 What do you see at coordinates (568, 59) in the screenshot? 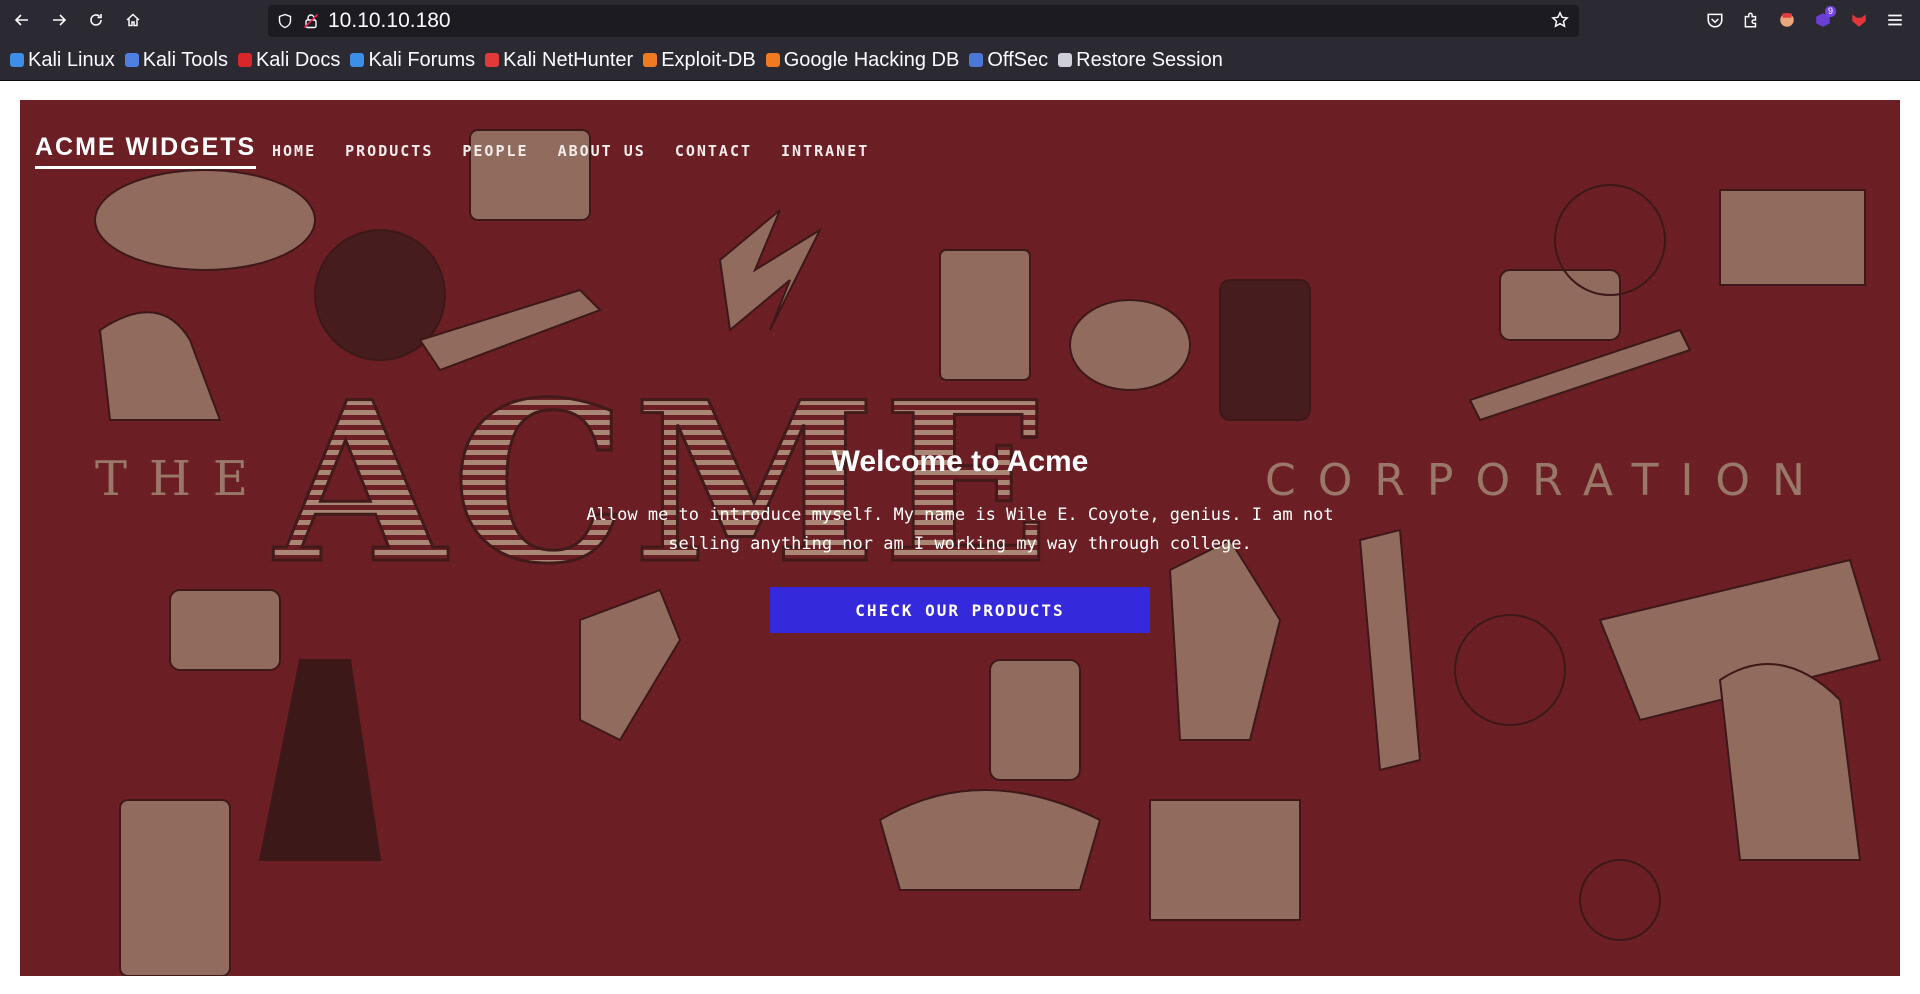
I see `bookmark-label: Kali NetHunter` at bounding box center [568, 59].